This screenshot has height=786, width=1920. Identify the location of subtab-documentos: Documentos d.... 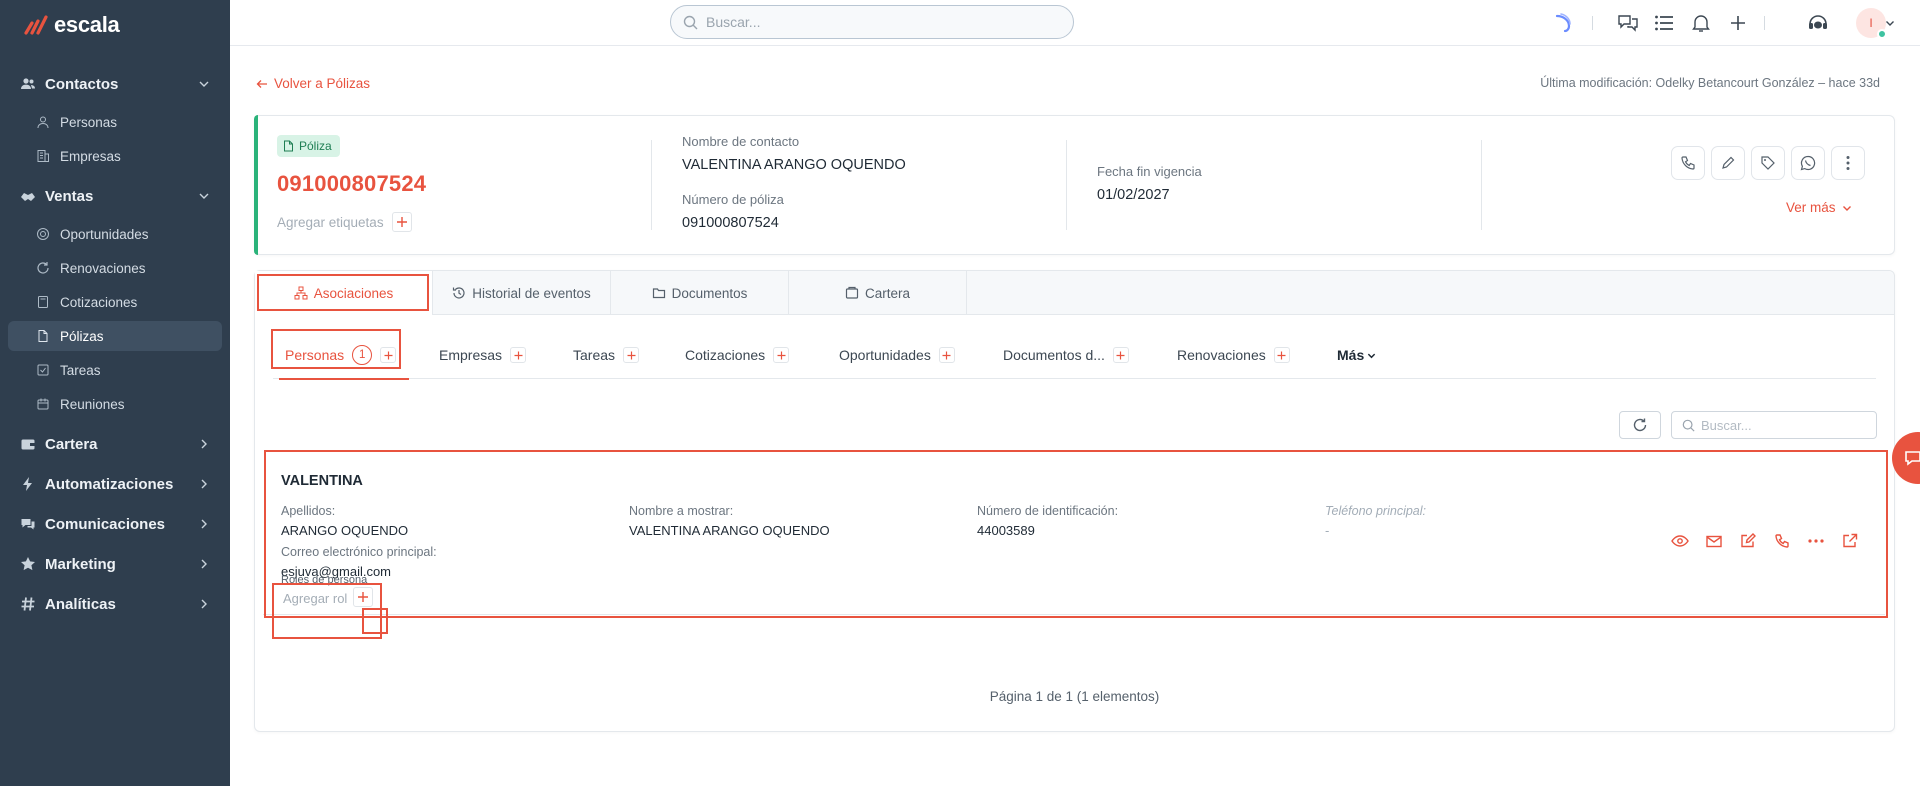
(1066, 355).